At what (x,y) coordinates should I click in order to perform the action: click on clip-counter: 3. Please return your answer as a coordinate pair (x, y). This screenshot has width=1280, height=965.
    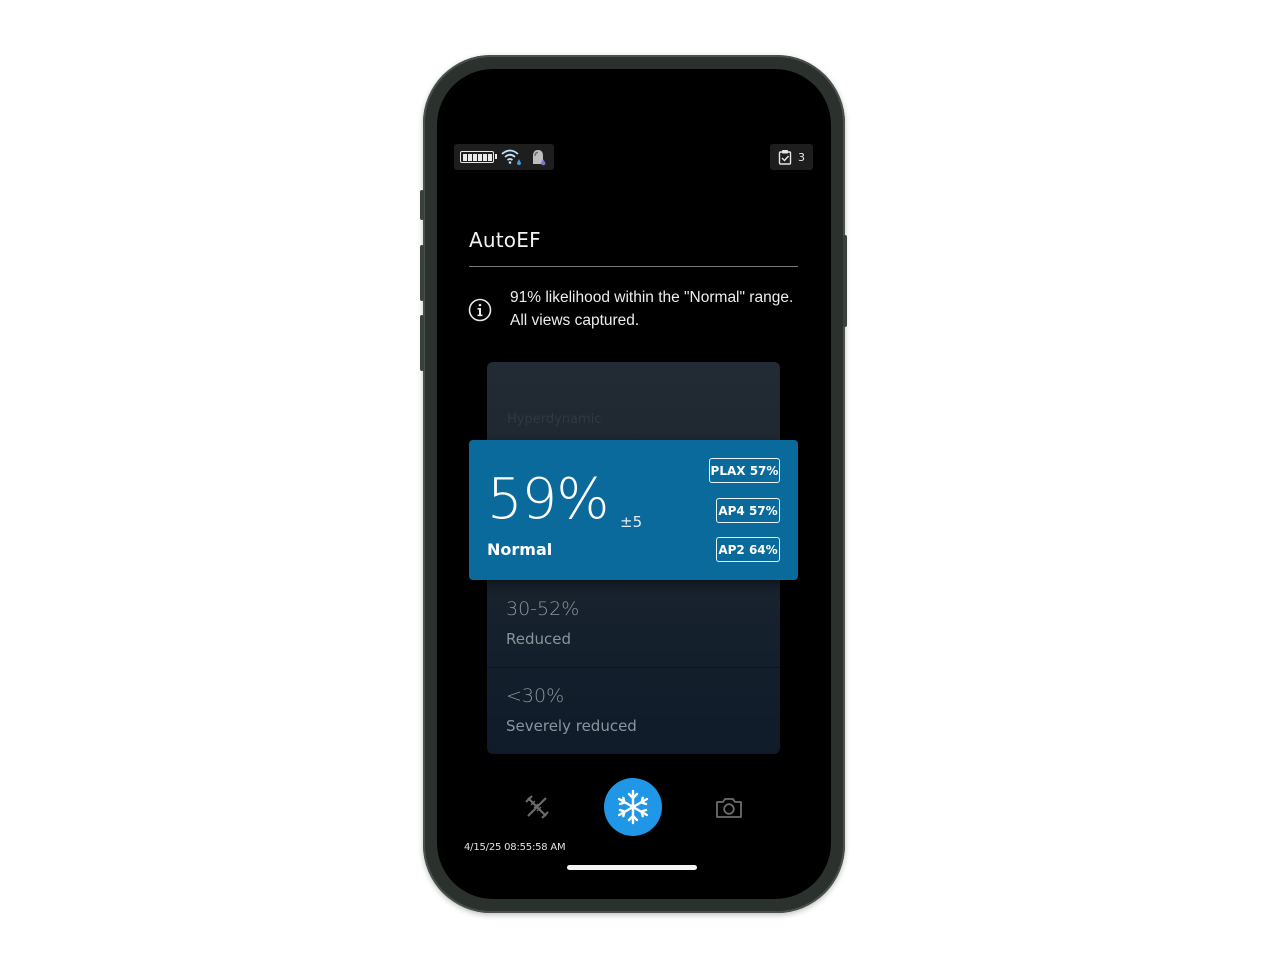
    Looking at the image, I should click on (791, 157).